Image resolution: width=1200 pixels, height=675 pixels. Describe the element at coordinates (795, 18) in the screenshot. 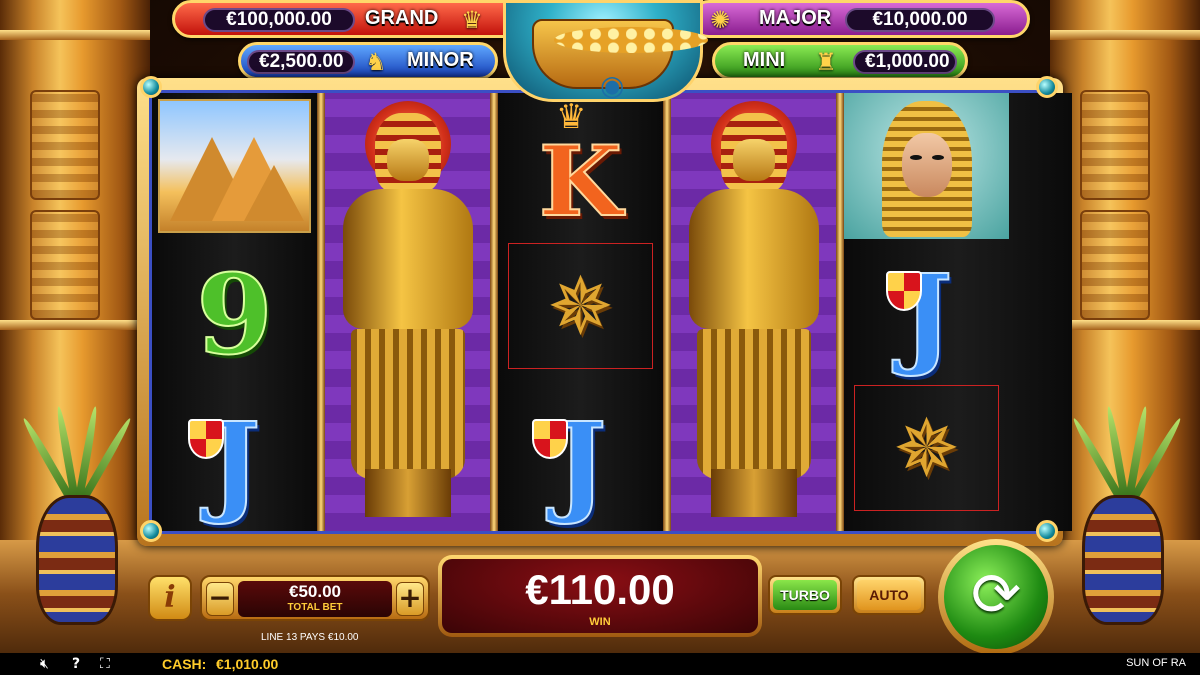

I see `jackpot-major-label: MAJOR` at that location.